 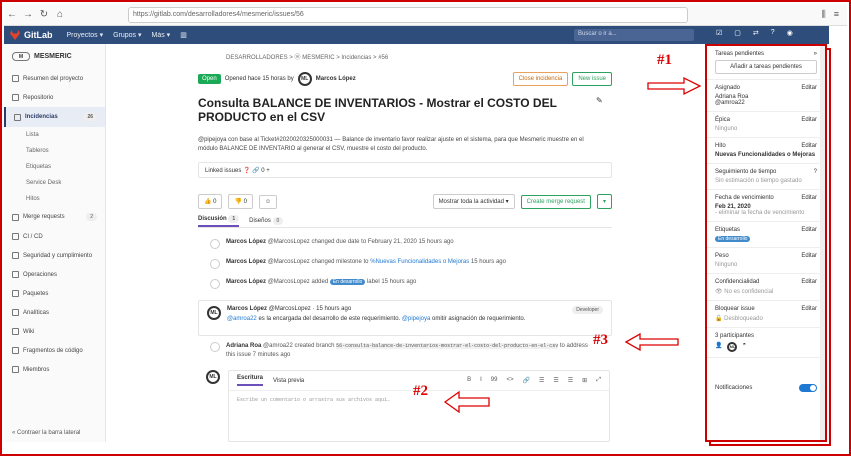 What do you see at coordinates (266, 222) in the screenshot?
I see `tab-designs: Diseños 0` at bounding box center [266, 222].